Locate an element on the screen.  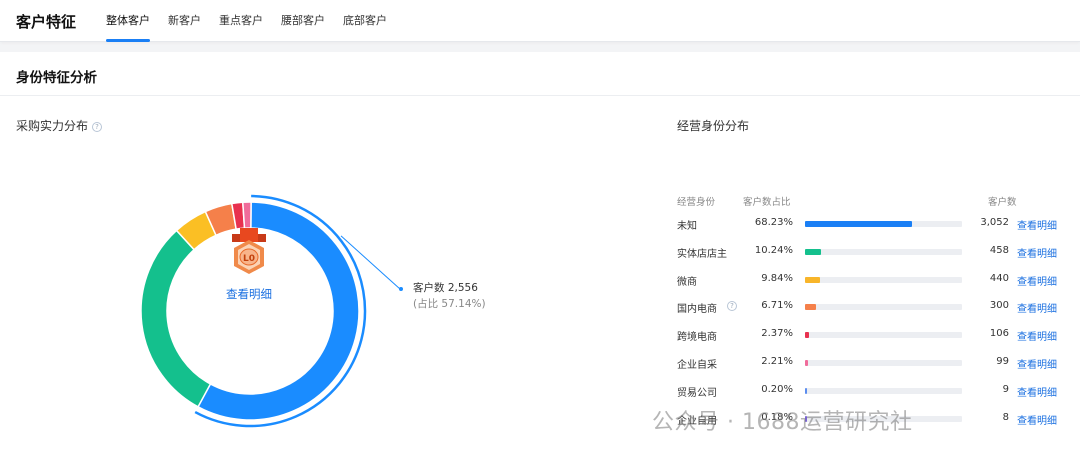
business-identity-title: 经营身份分布 is located at coordinates (713, 126).